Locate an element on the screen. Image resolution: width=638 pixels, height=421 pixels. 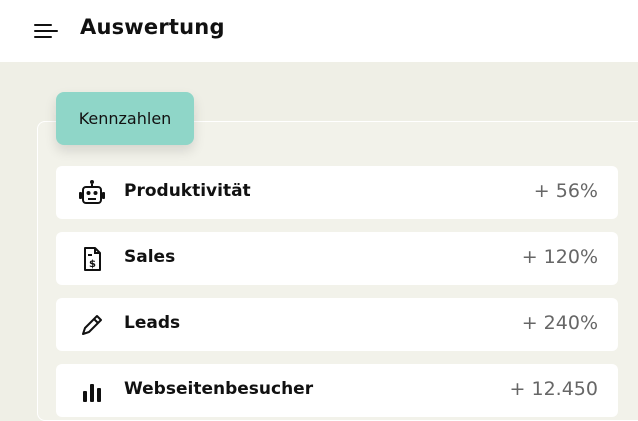
pencil-icon is located at coordinates (92, 325).